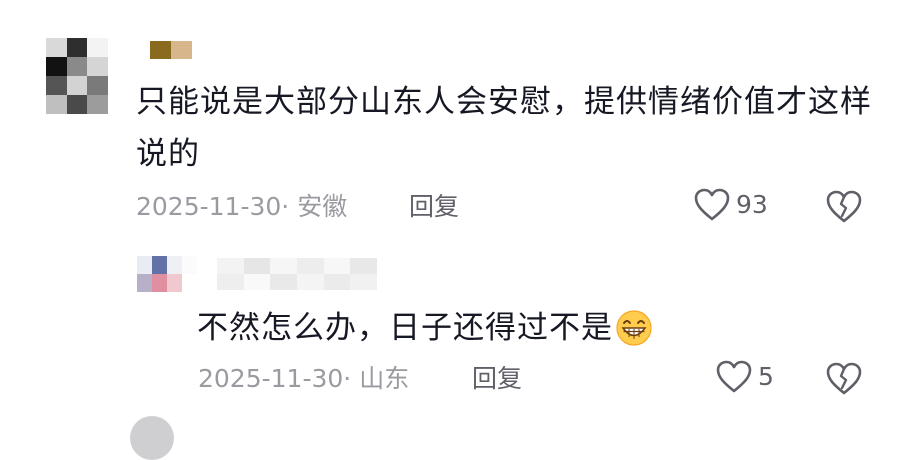  I want to click on reply-like-button: 5, so click(745, 377).